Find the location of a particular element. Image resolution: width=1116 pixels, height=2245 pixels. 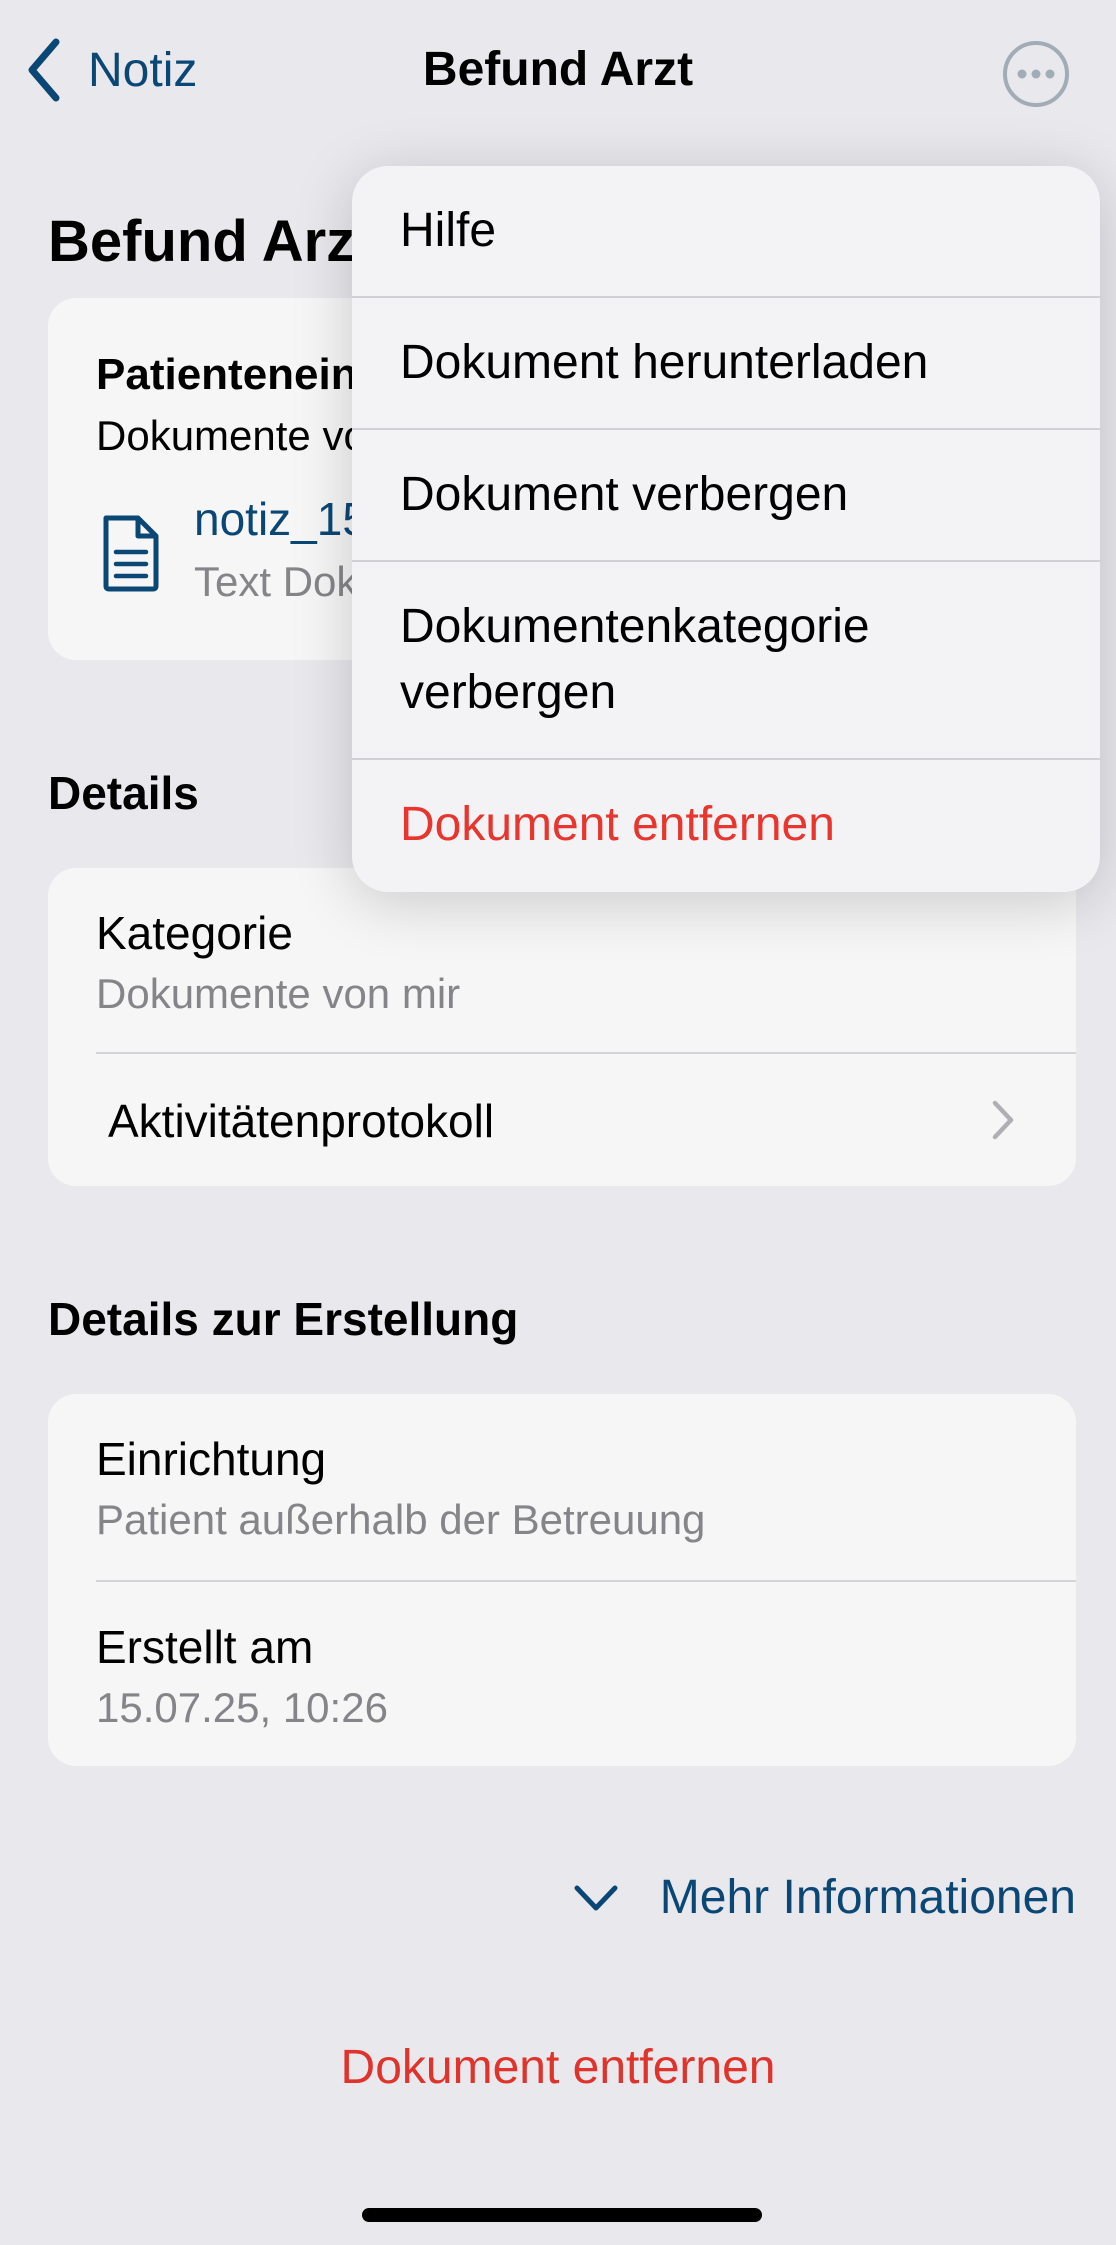

nav-title: Befund Arzt is located at coordinates (558, 69).